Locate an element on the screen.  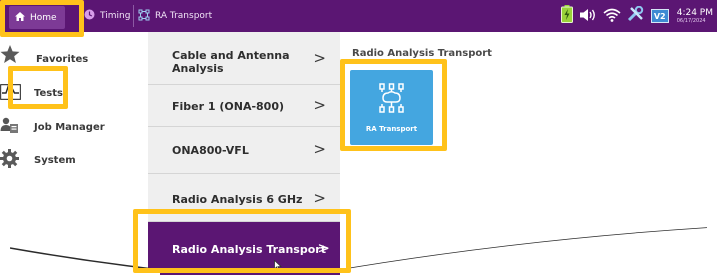
highlight-radio-analysis-transport is located at coordinates (242, 241).